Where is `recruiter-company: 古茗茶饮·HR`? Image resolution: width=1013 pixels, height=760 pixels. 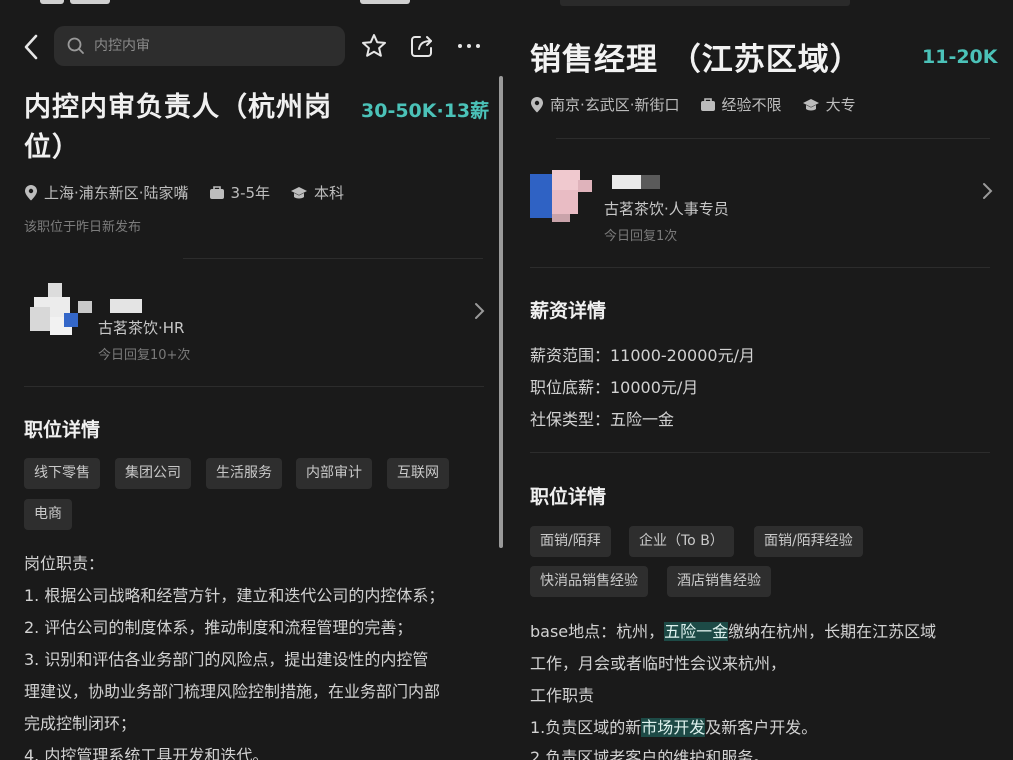
recruiter-company: 古茗茶饮·HR is located at coordinates (141, 328).